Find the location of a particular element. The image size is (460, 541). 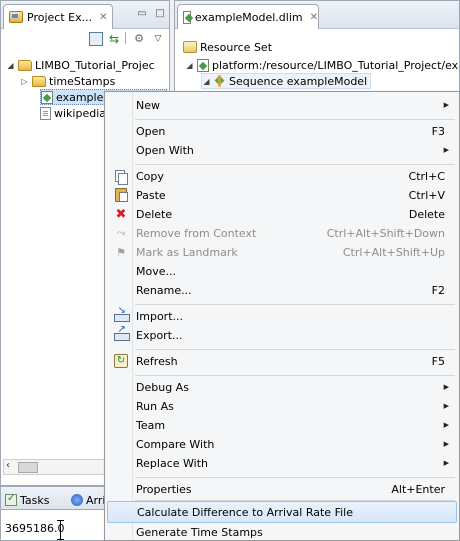

toolbar-separator is located at coordinates (125, 38).